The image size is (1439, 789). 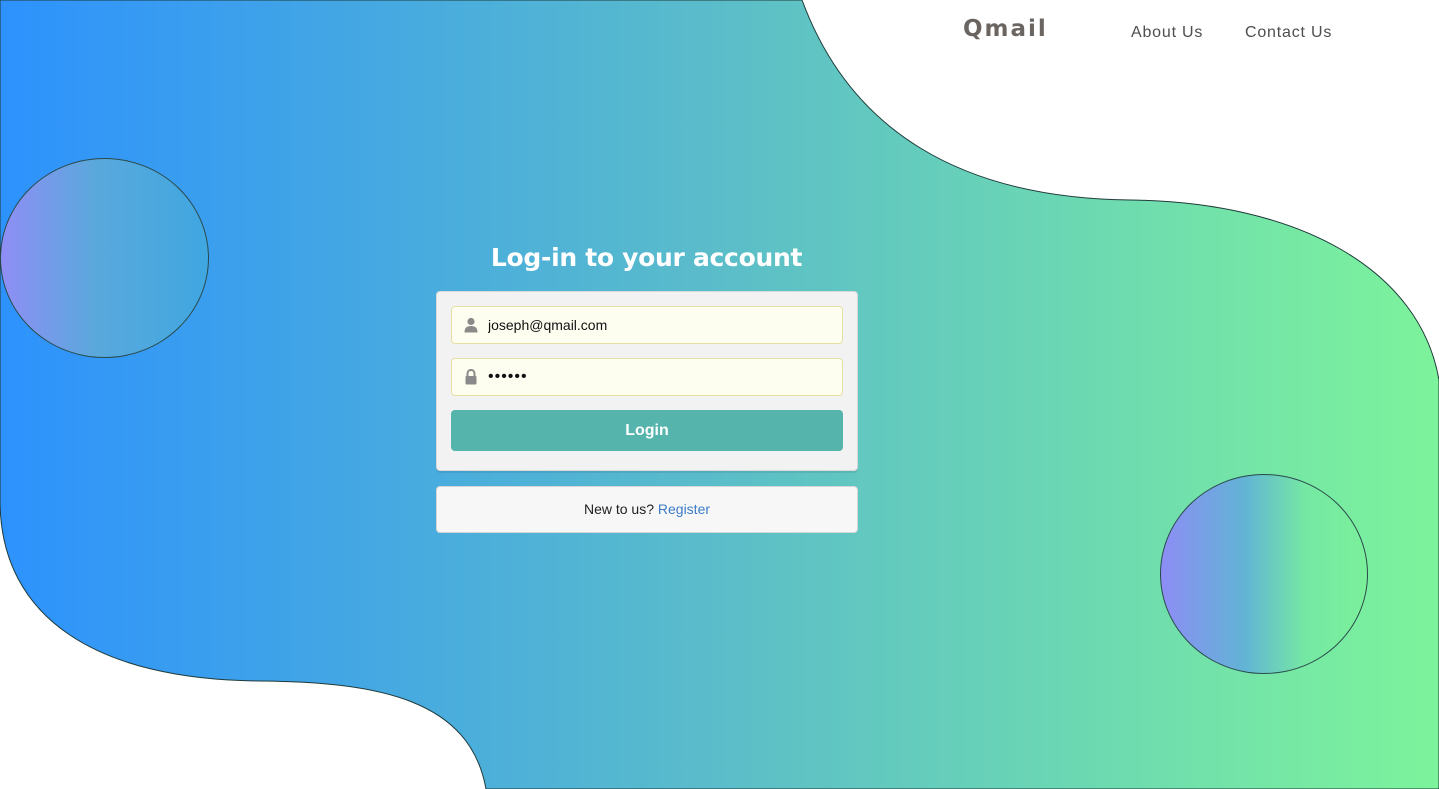 What do you see at coordinates (471, 325) in the screenshot?
I see `user-icon` at bounding box center [471, 325].